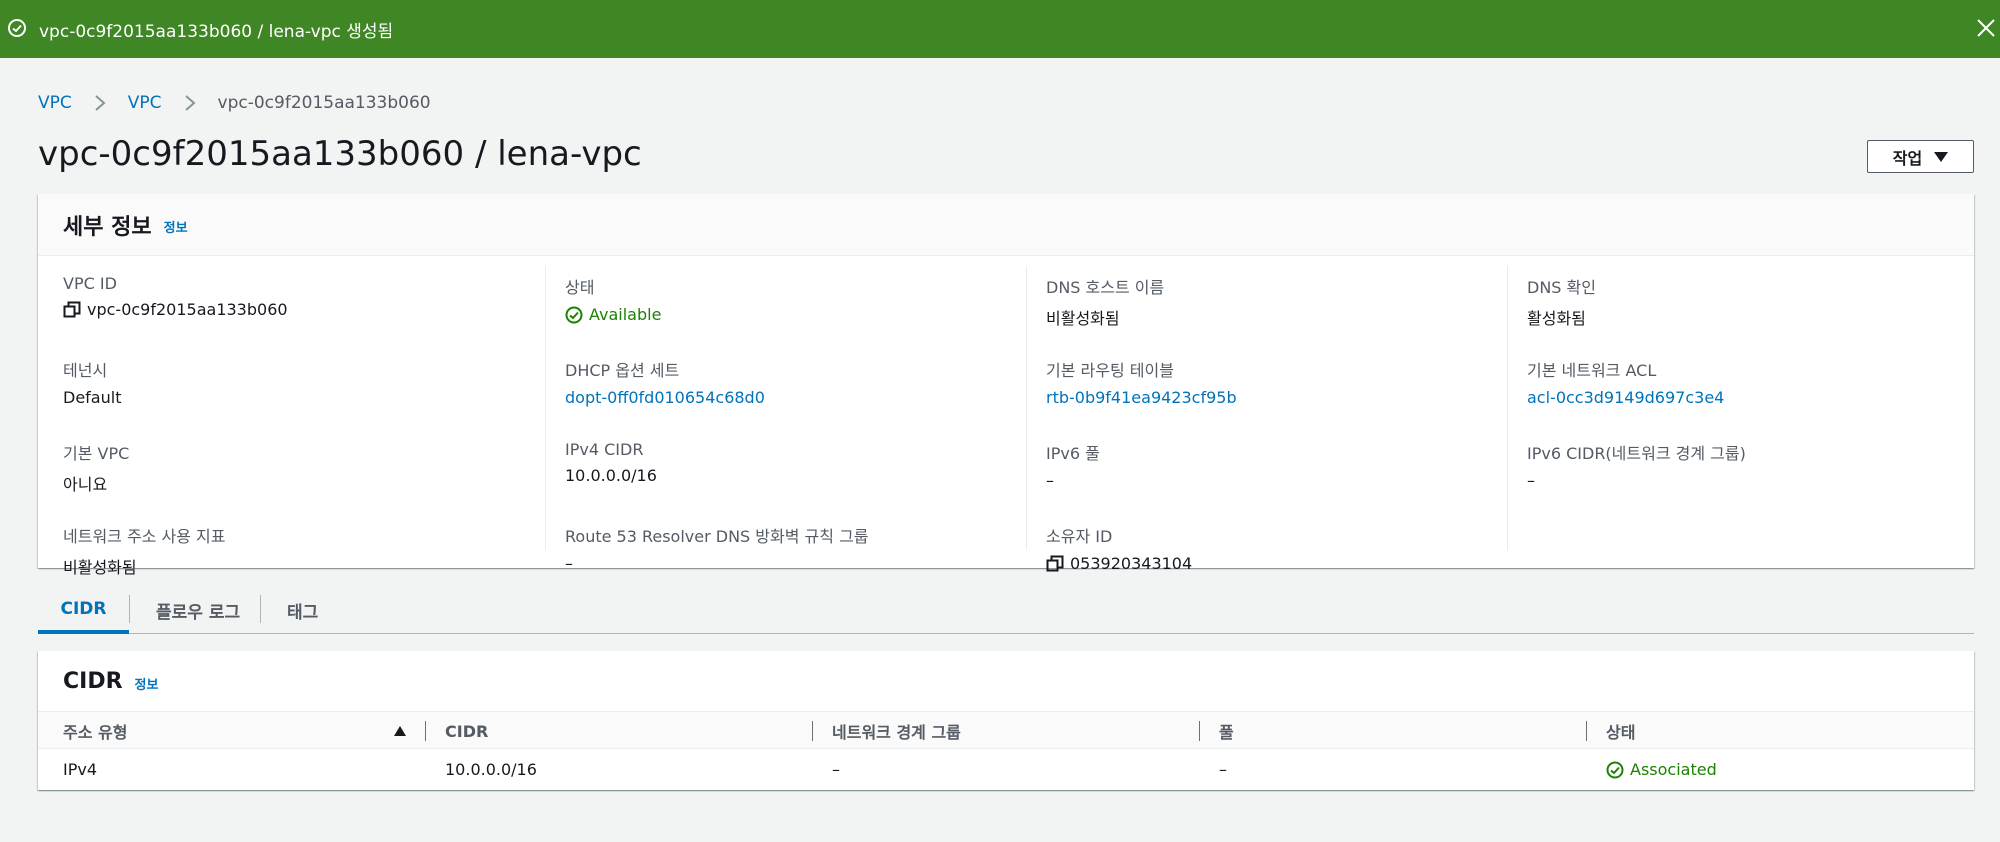  Describe the element at coordinates (302, 610) in the screenshot. I see `tab-tags: 태그` at that location.